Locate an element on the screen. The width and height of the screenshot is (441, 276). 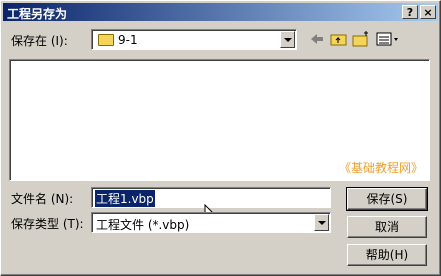
up-folder-button is located at coordinates (339, 39).